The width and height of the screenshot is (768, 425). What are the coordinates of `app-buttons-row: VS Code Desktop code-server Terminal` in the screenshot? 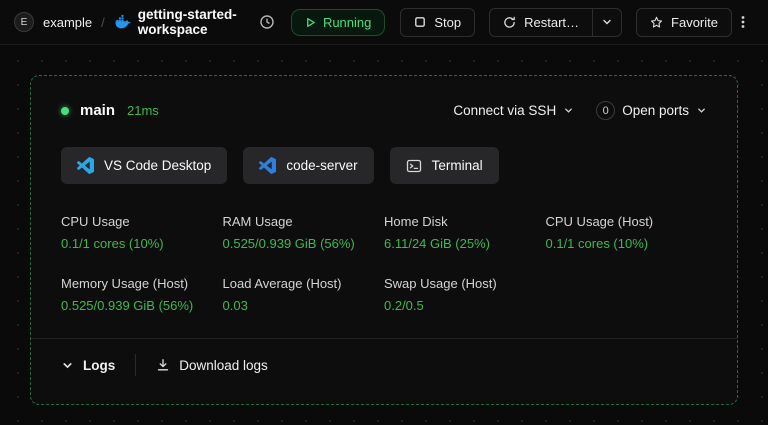 It's located at (384, 165).